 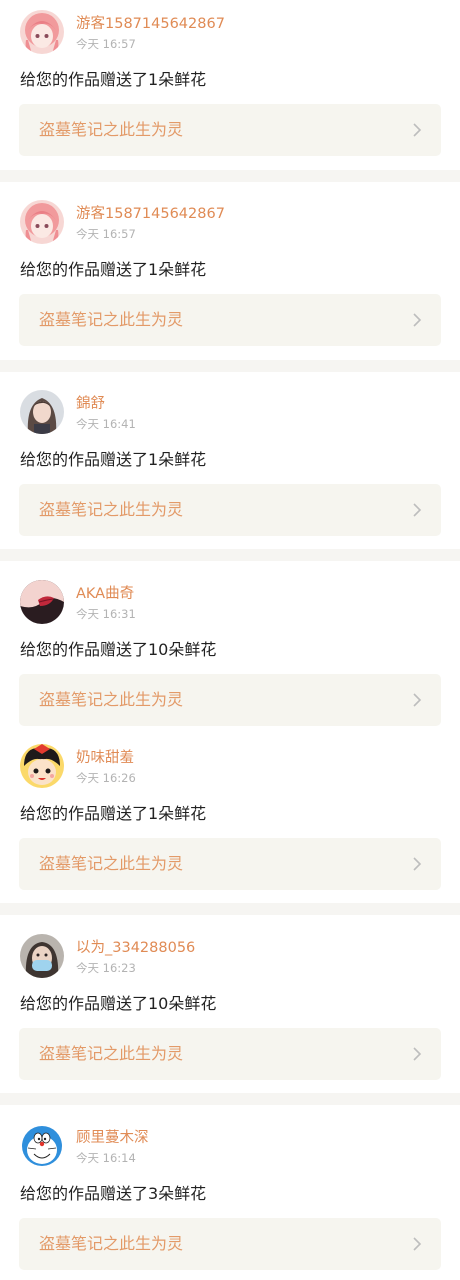 I want to click on user-name: 錦舒, so click(x=90, y=404).